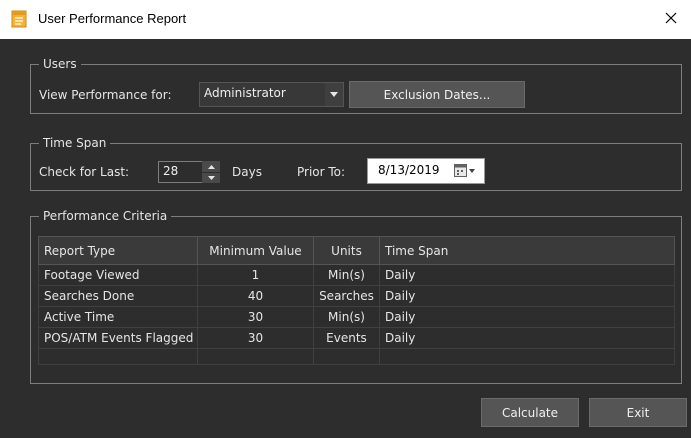 The image size is (691, 438). What do you see at coordinates (118, 317) in the screenshot?
I see `report-type-cell: Active Time` at bounding box center [118, 317].